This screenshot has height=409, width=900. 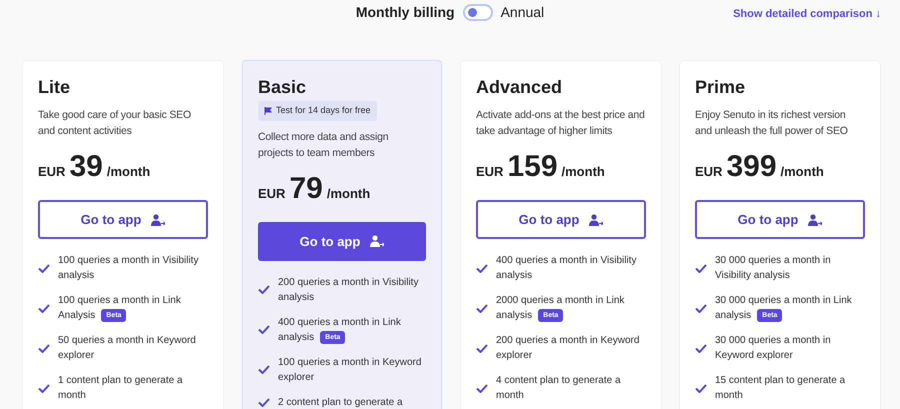 I want to click on billing-toggle, so click(x=477, y=12).